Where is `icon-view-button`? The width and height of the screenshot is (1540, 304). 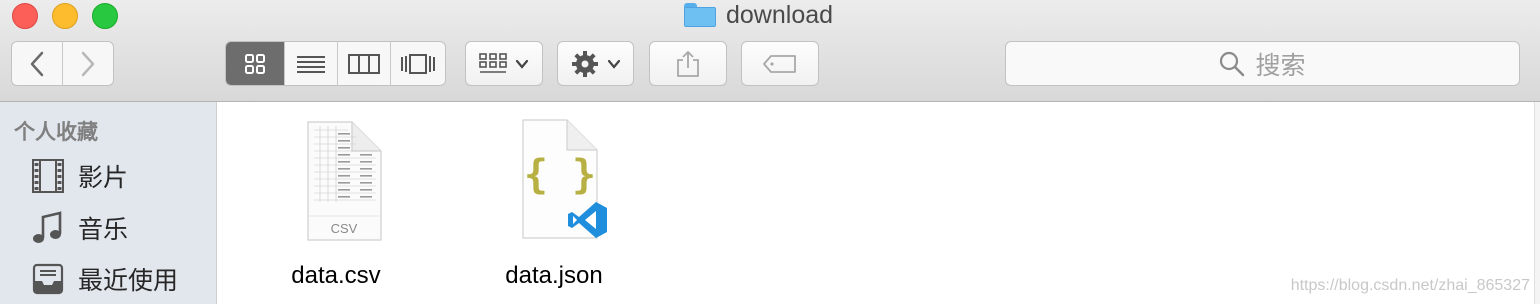
icon-view-button is located at coordinates (255, 63).